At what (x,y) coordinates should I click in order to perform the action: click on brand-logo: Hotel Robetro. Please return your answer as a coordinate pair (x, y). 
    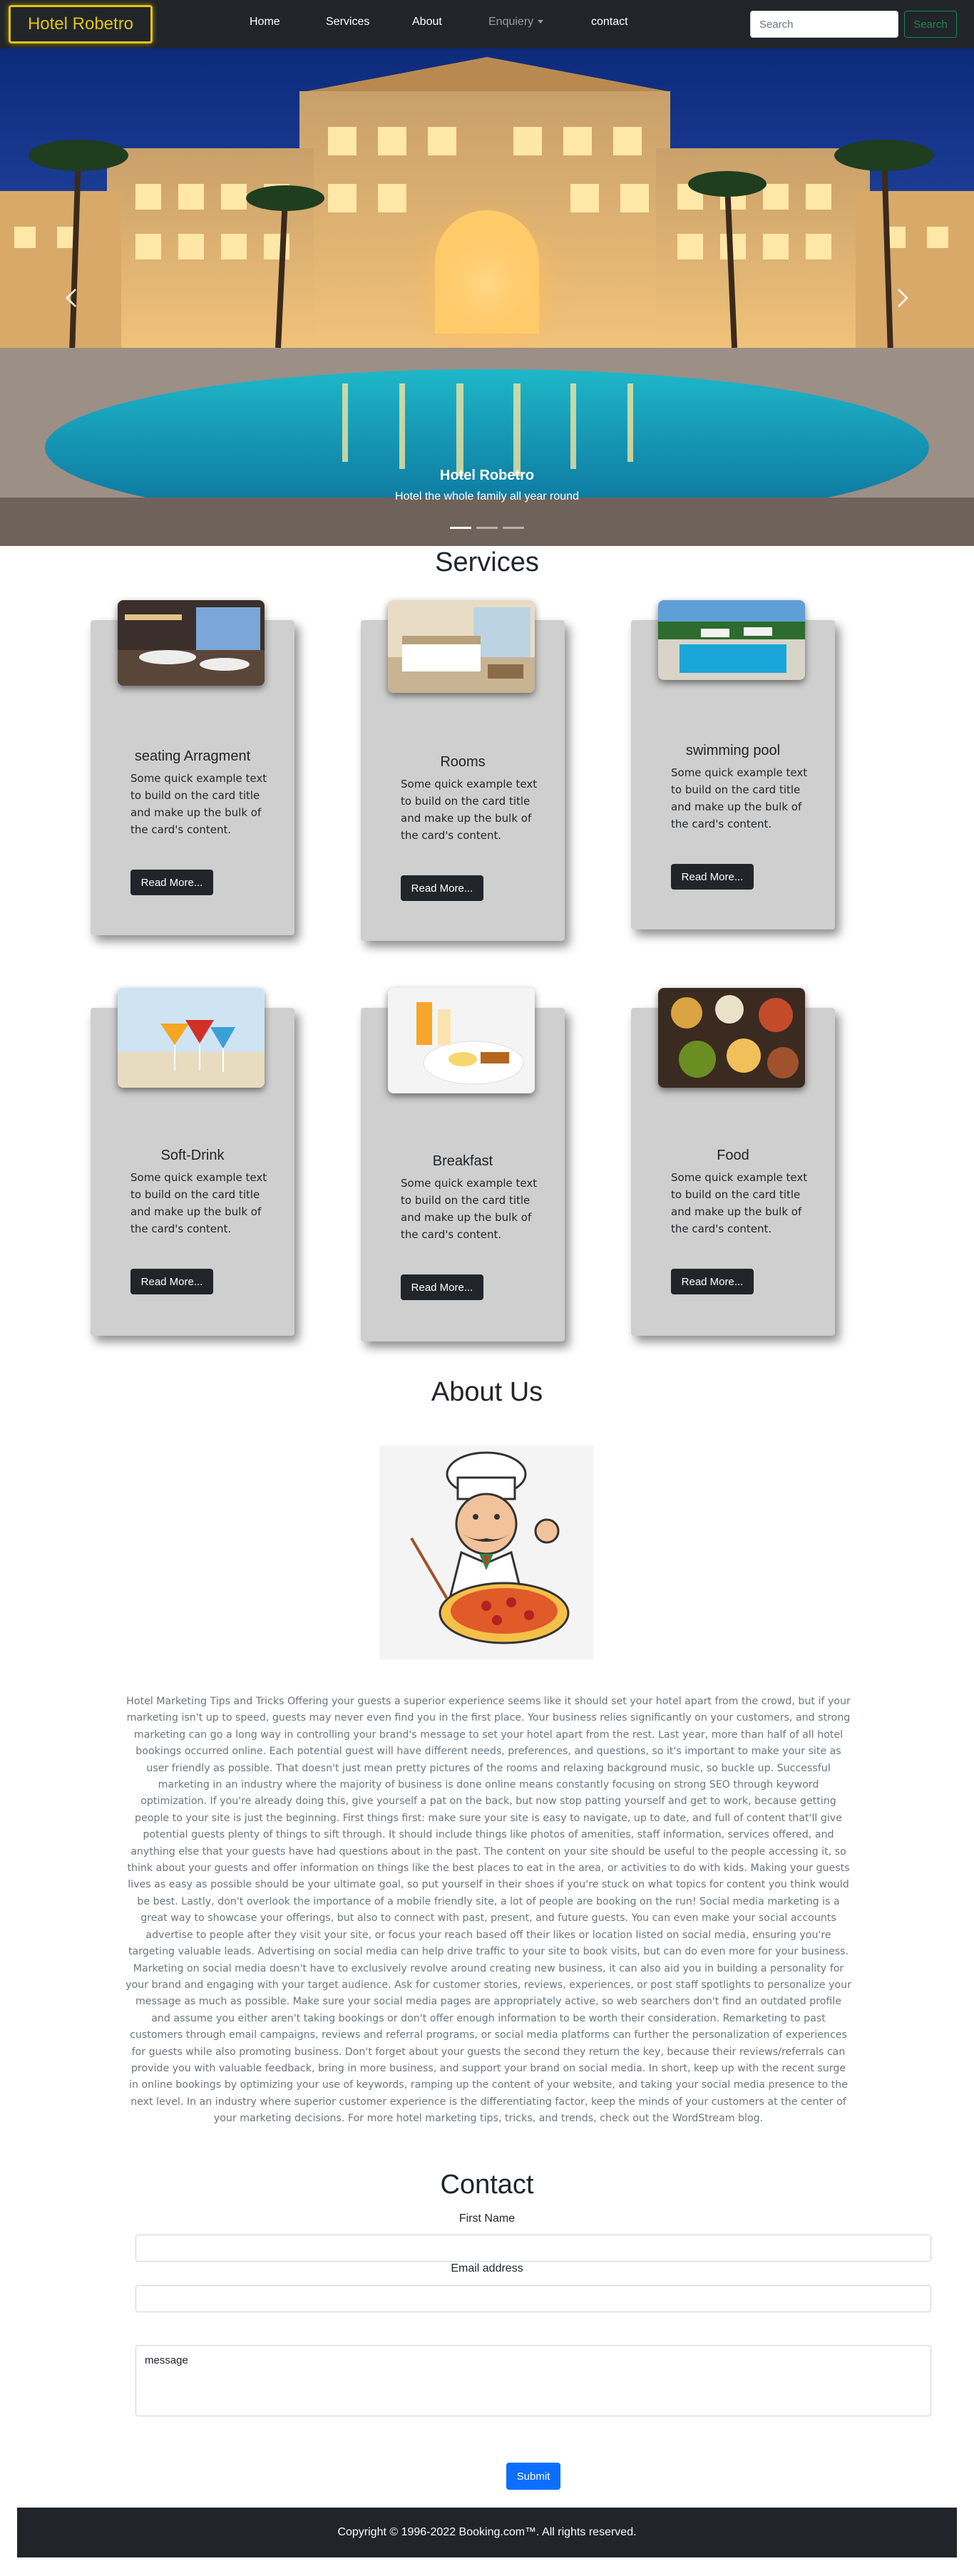
    Looking at the image, I should click on (81, 24).